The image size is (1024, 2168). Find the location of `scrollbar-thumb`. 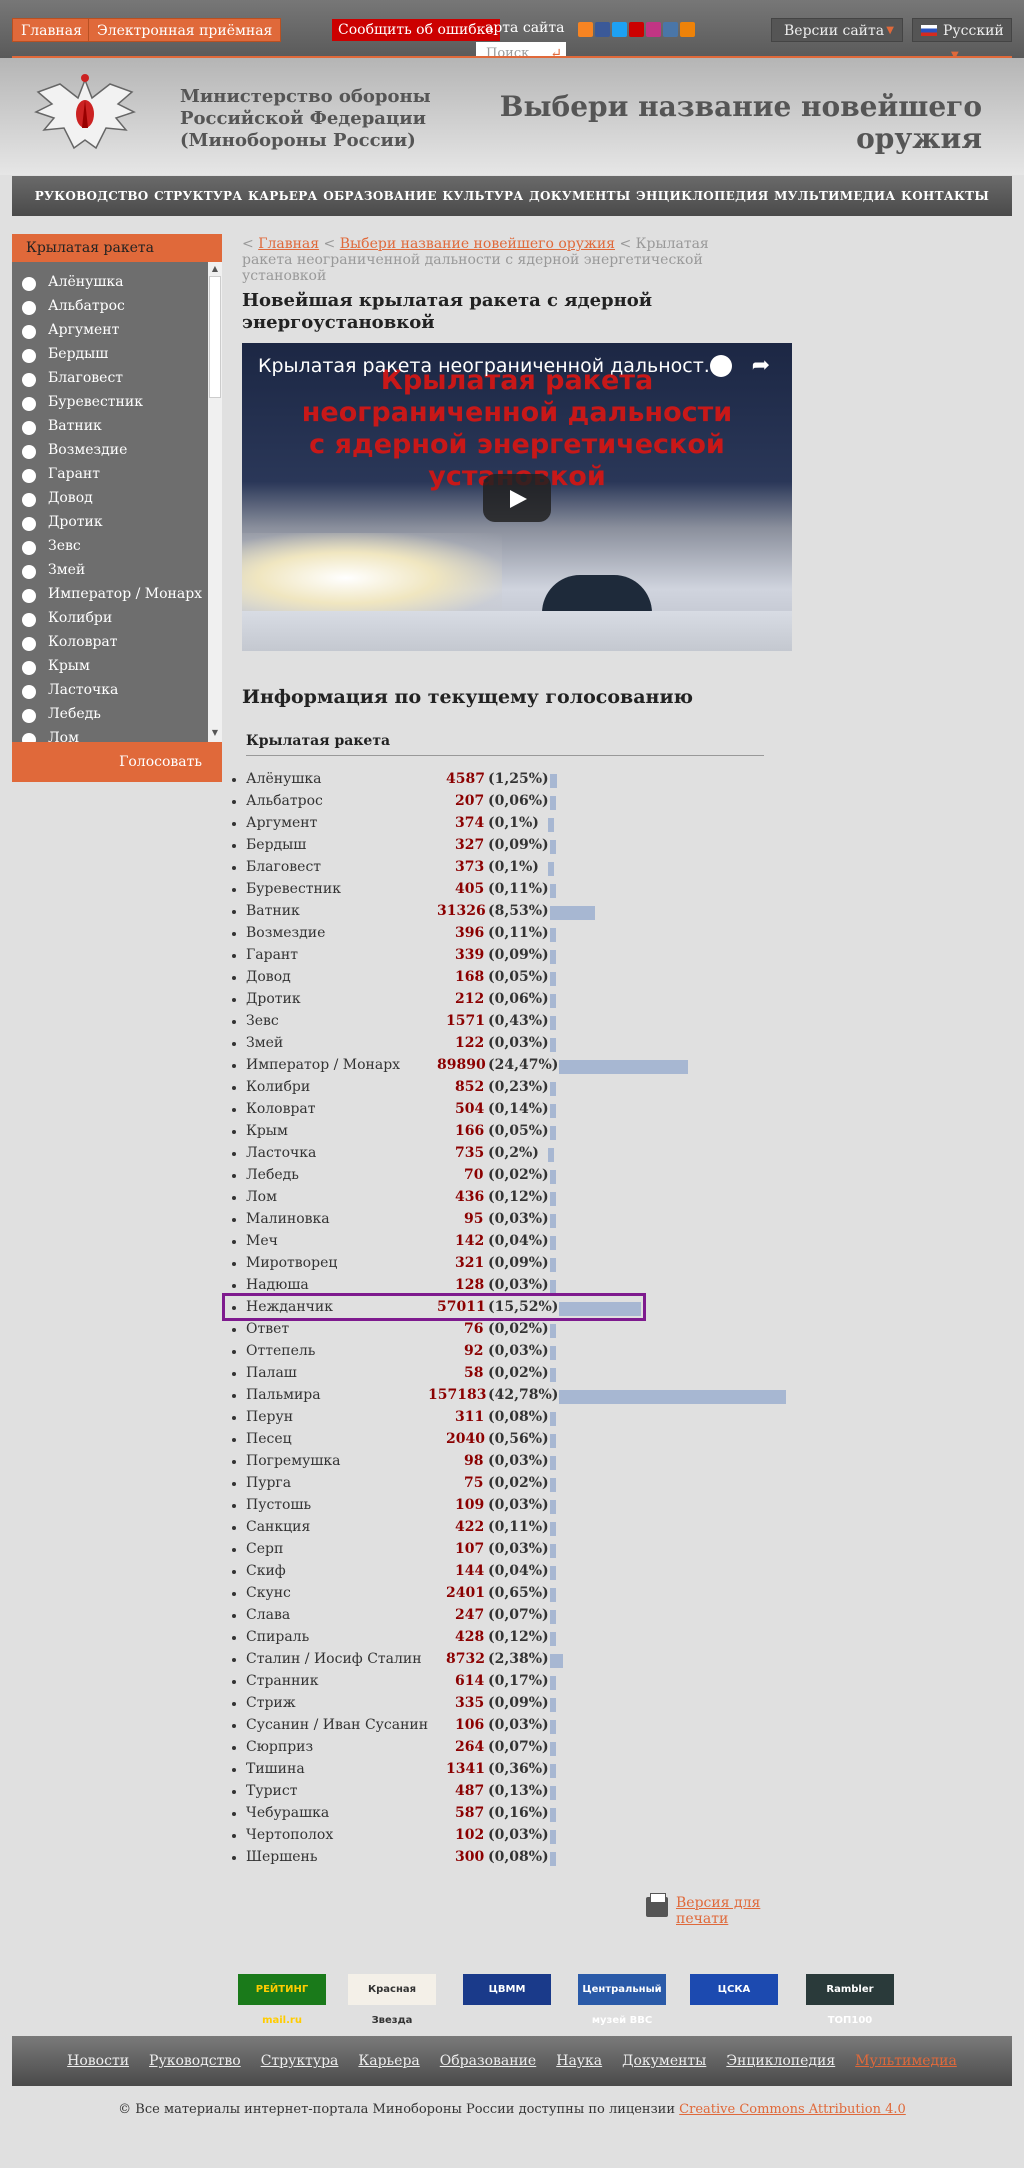

scrollbar-thumb is located at coordinates (215, 337).